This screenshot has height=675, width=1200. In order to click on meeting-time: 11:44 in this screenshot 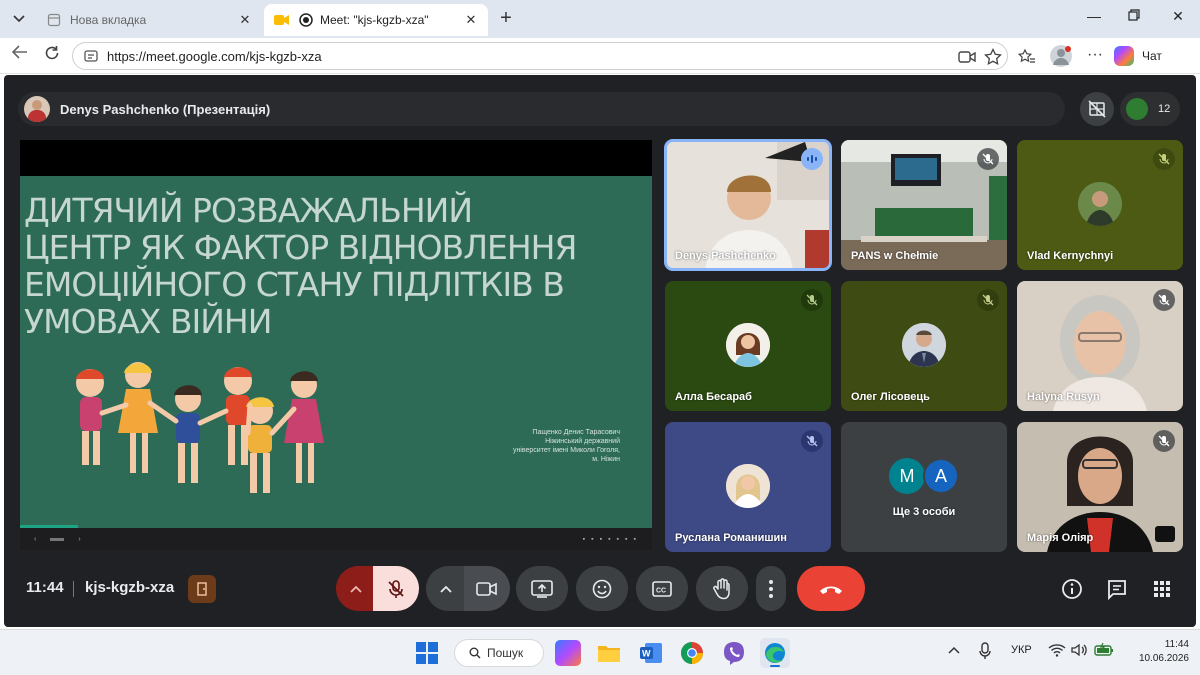, I will do `click(45, 587)`.